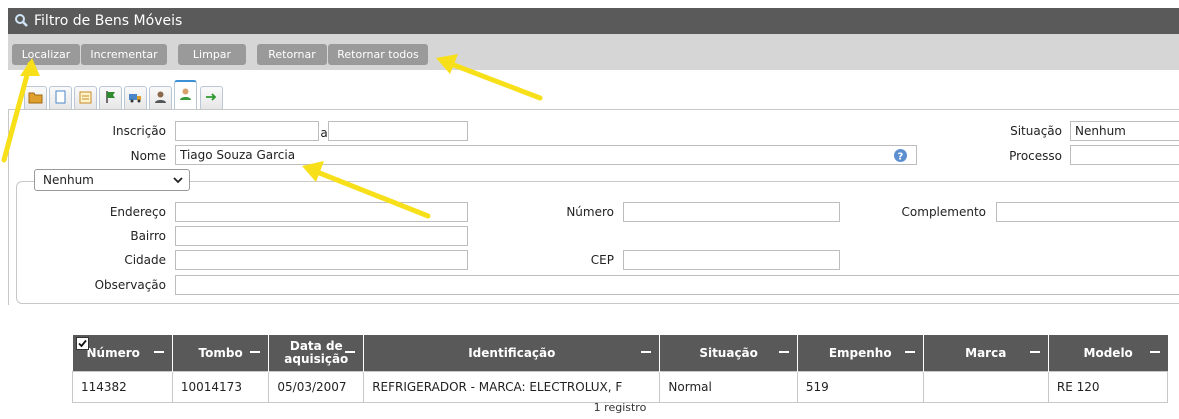 The height and width of the screenshot is (419, 1179). I want to click on situacao-select: Nenhum, so click(1124, 131).